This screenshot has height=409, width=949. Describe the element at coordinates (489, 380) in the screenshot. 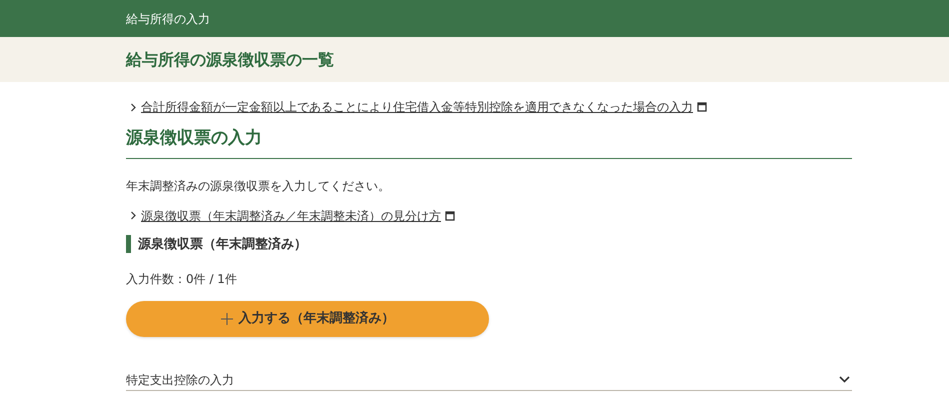

I see `accordion-header: 特定支出控除の入力` at that location.